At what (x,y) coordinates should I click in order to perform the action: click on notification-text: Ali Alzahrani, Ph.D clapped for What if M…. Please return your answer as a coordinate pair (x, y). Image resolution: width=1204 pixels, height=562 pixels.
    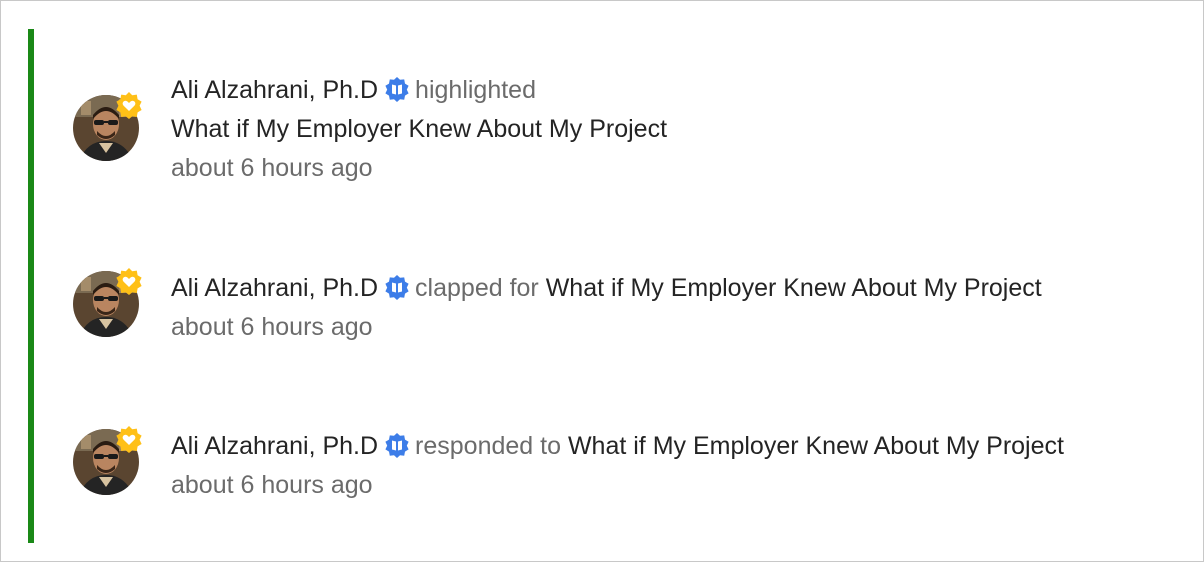
    Looking at the image, I should click on (676, 308).